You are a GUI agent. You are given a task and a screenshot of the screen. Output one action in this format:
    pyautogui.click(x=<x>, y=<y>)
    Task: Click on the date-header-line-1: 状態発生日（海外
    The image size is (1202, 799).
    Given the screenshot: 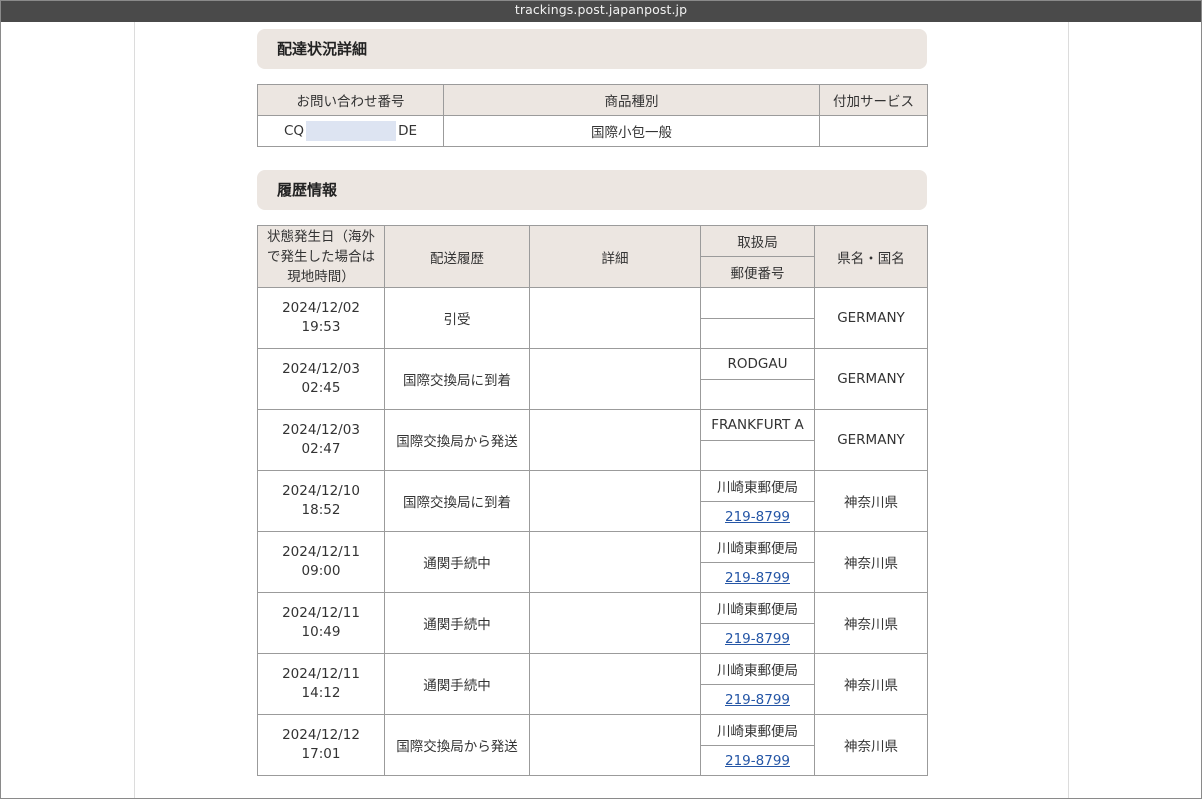 What is the action you would take?
    pyautogui.click(x=321, y=236)
    